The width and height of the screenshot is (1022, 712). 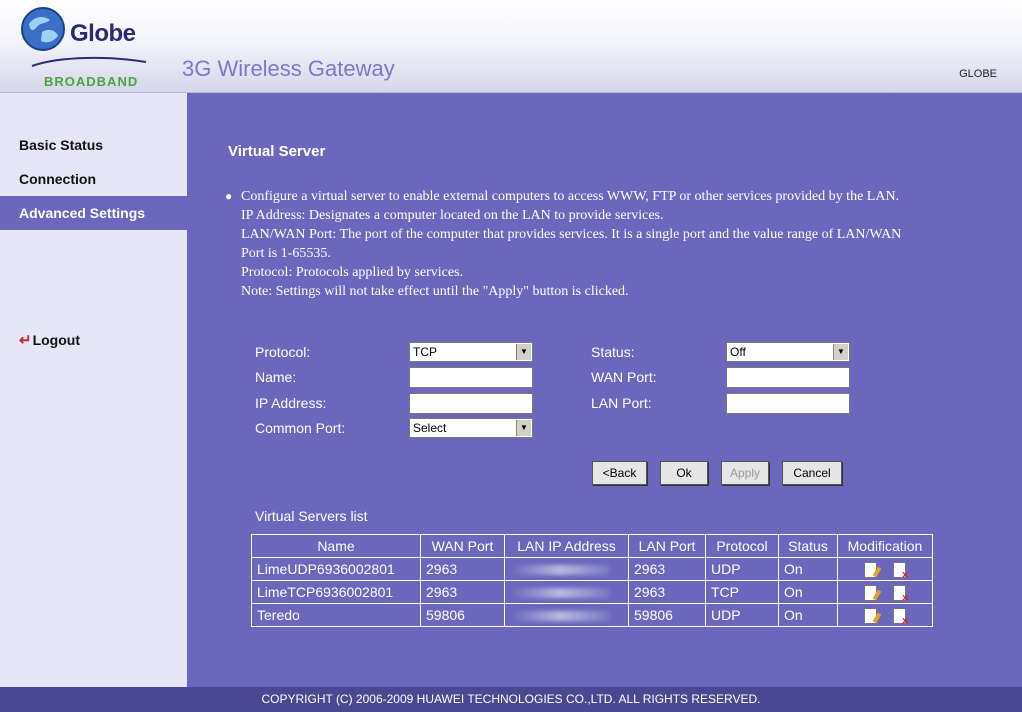 What do you see at coordinates (352, 272) in the screenshot?
I see `description-line: Protocol: Protocols applied by services.` at bounding box center [352, 272].